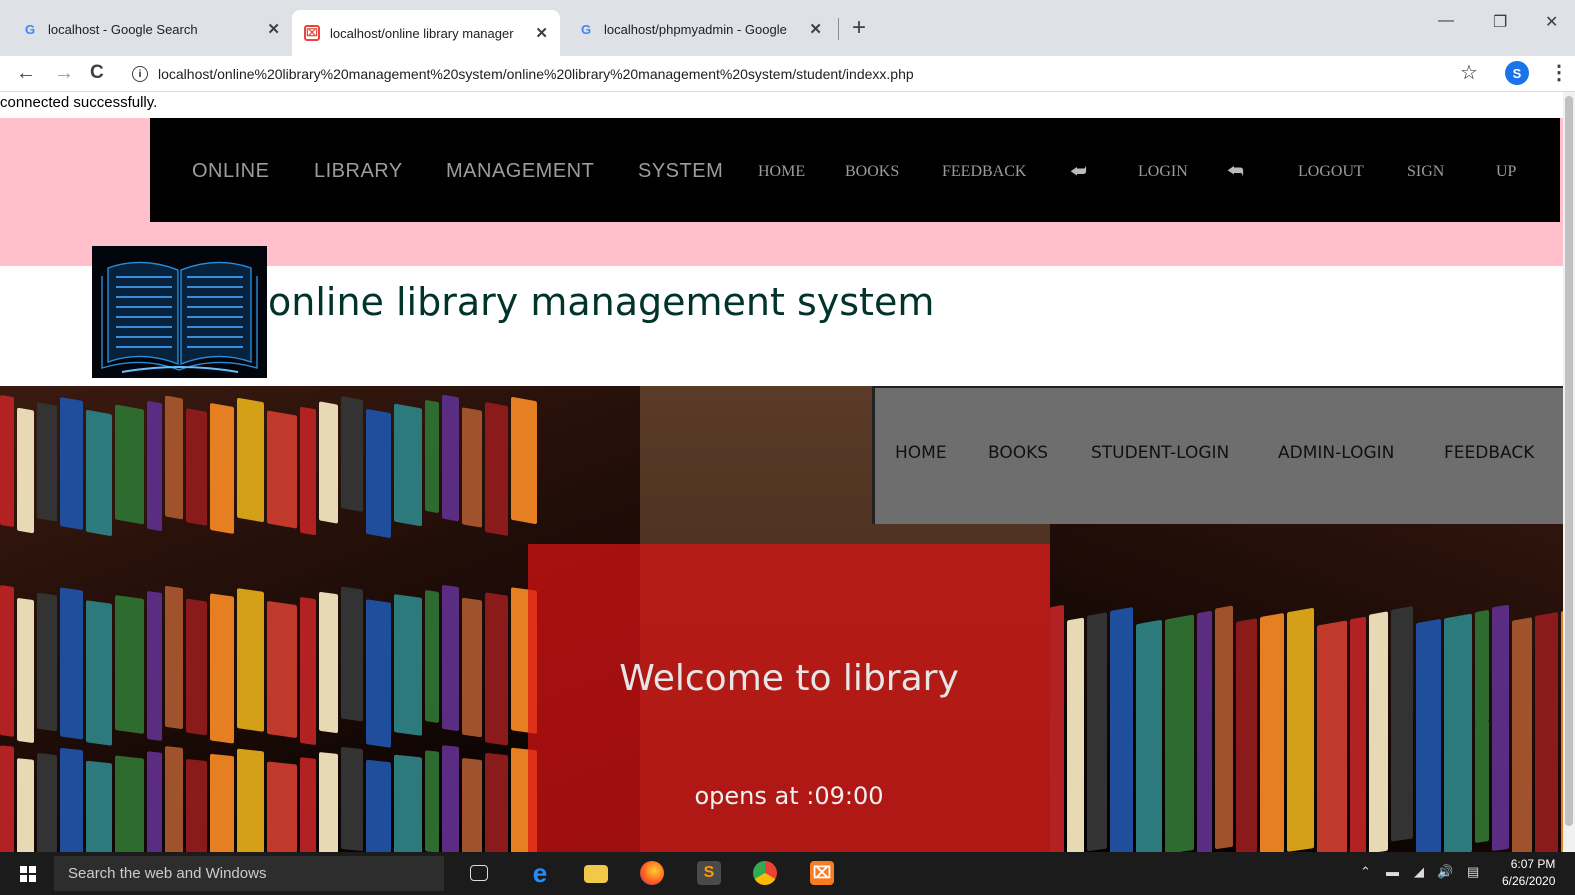  Describe the element at coordinates (1551, 22) in the screenshot. I see `close-window-icon: ✕` at that location.